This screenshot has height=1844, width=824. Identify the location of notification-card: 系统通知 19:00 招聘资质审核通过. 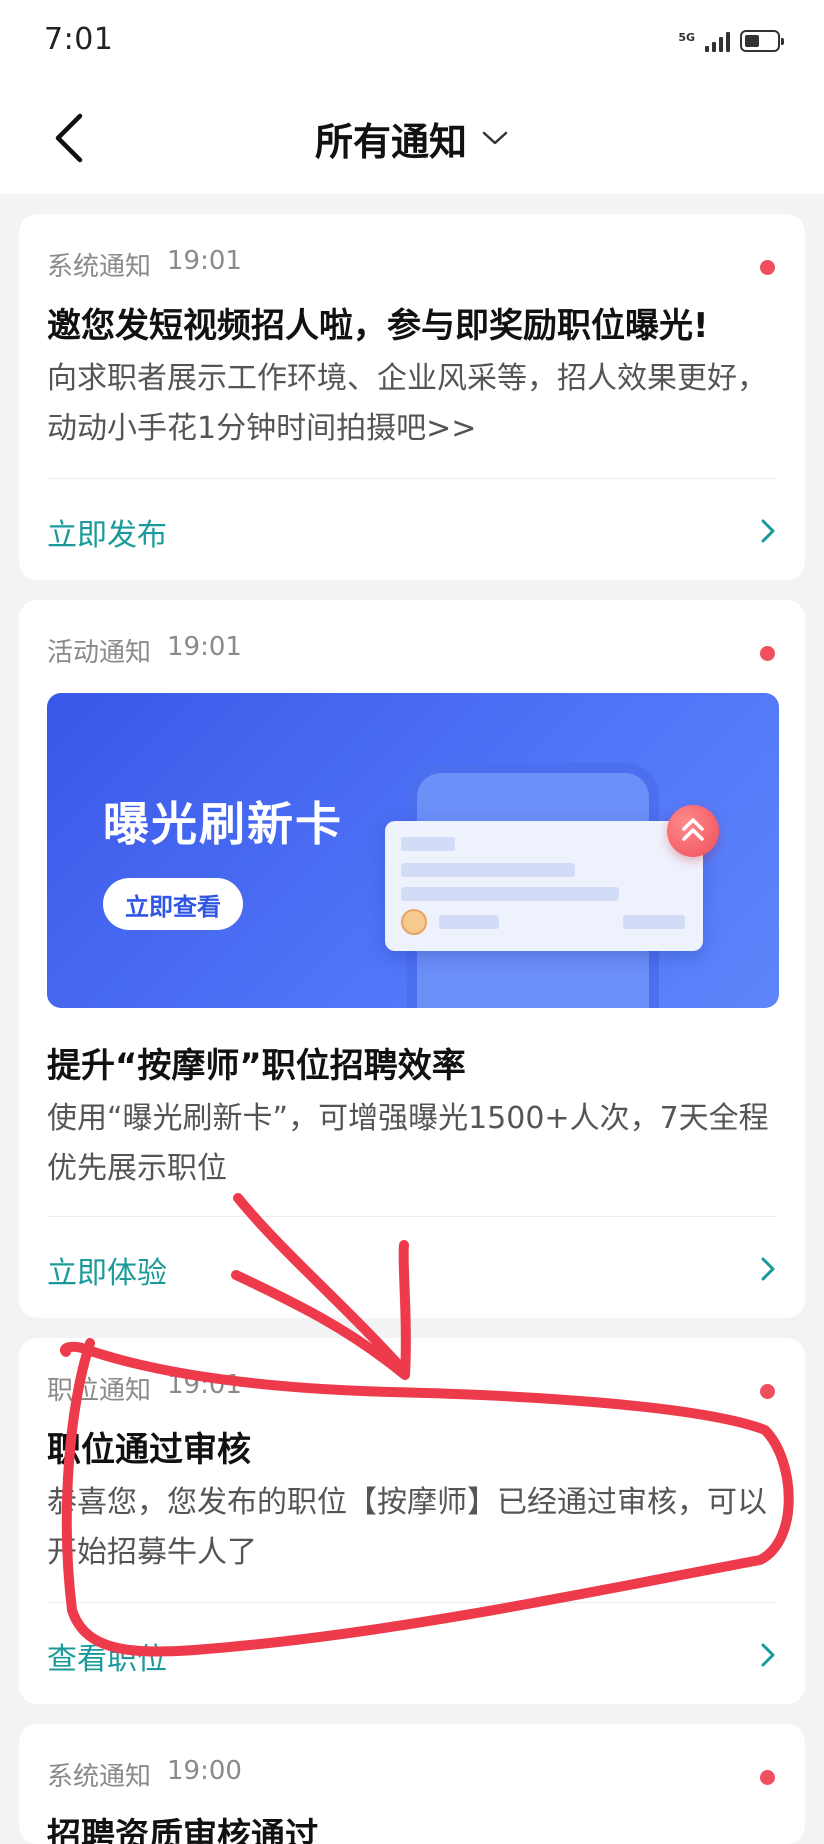
(412, 1784).